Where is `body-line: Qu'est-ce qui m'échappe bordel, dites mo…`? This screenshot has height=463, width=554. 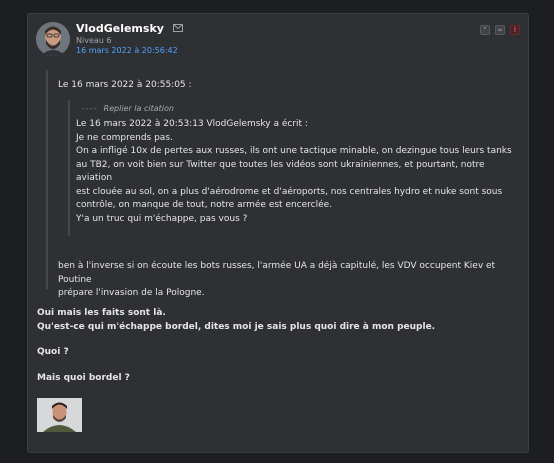
body-line: Qu'est-ce qui m'échappe bordel, dites mo… is located at coordinates (236, 326).